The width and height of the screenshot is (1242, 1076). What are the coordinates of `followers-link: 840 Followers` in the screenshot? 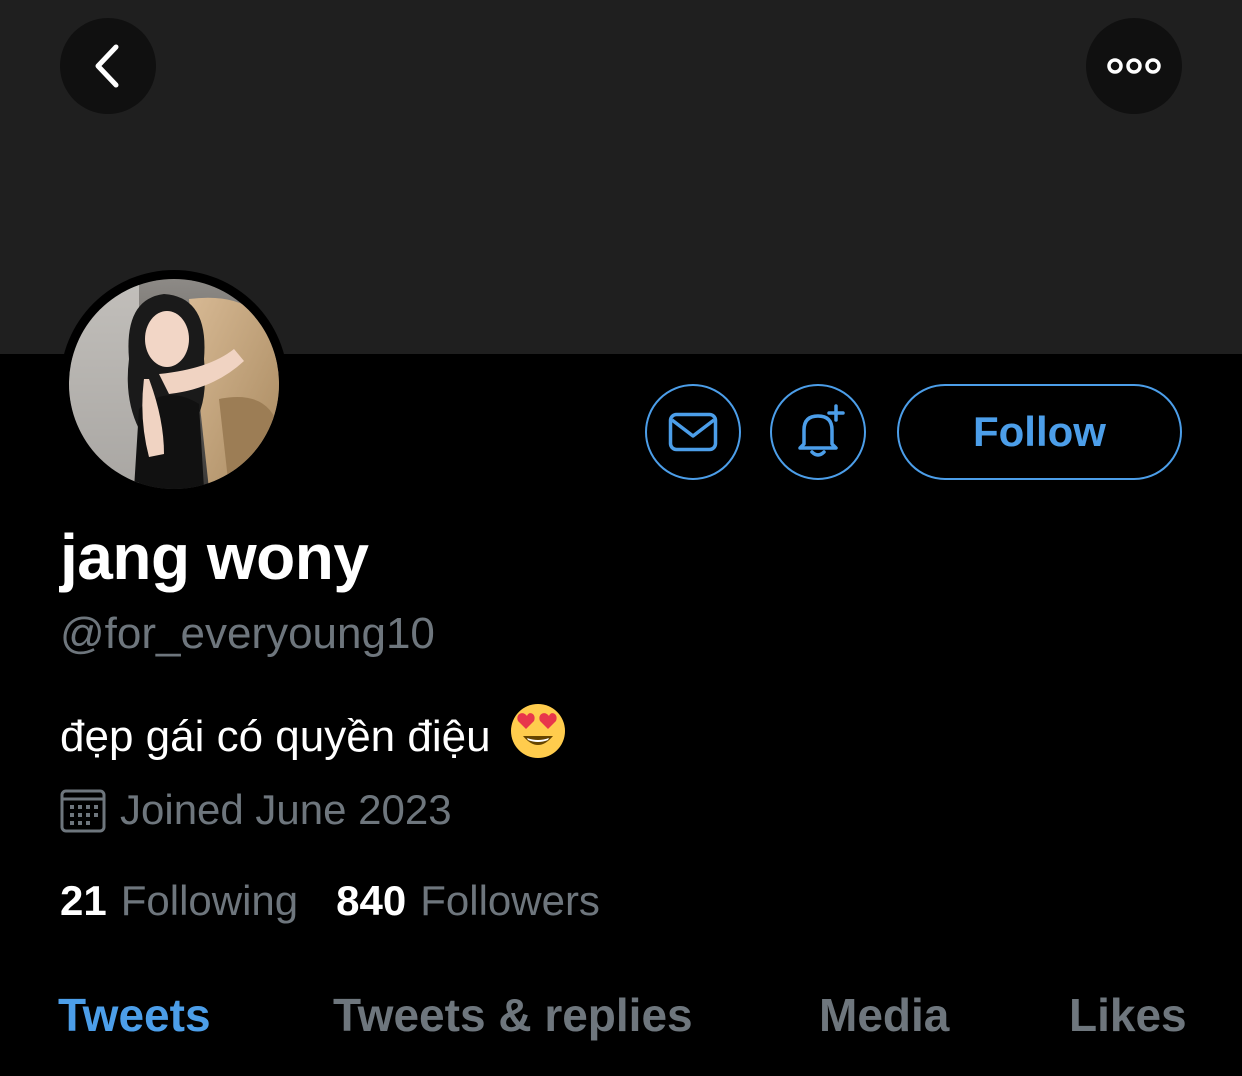 It's located at (468, 901).